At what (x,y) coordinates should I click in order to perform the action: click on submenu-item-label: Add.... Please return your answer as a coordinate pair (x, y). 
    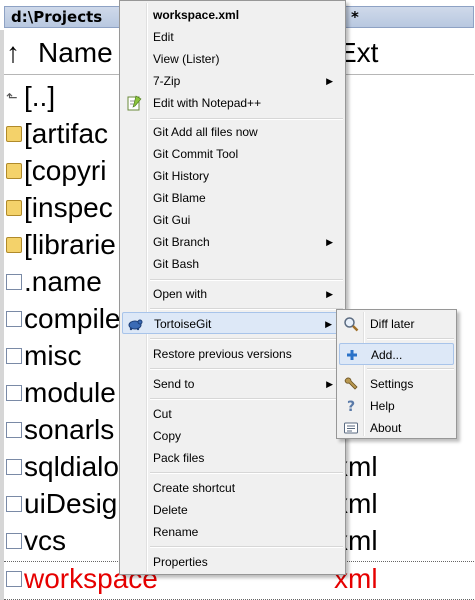
    Looking at the image, I should click on (387, 355).